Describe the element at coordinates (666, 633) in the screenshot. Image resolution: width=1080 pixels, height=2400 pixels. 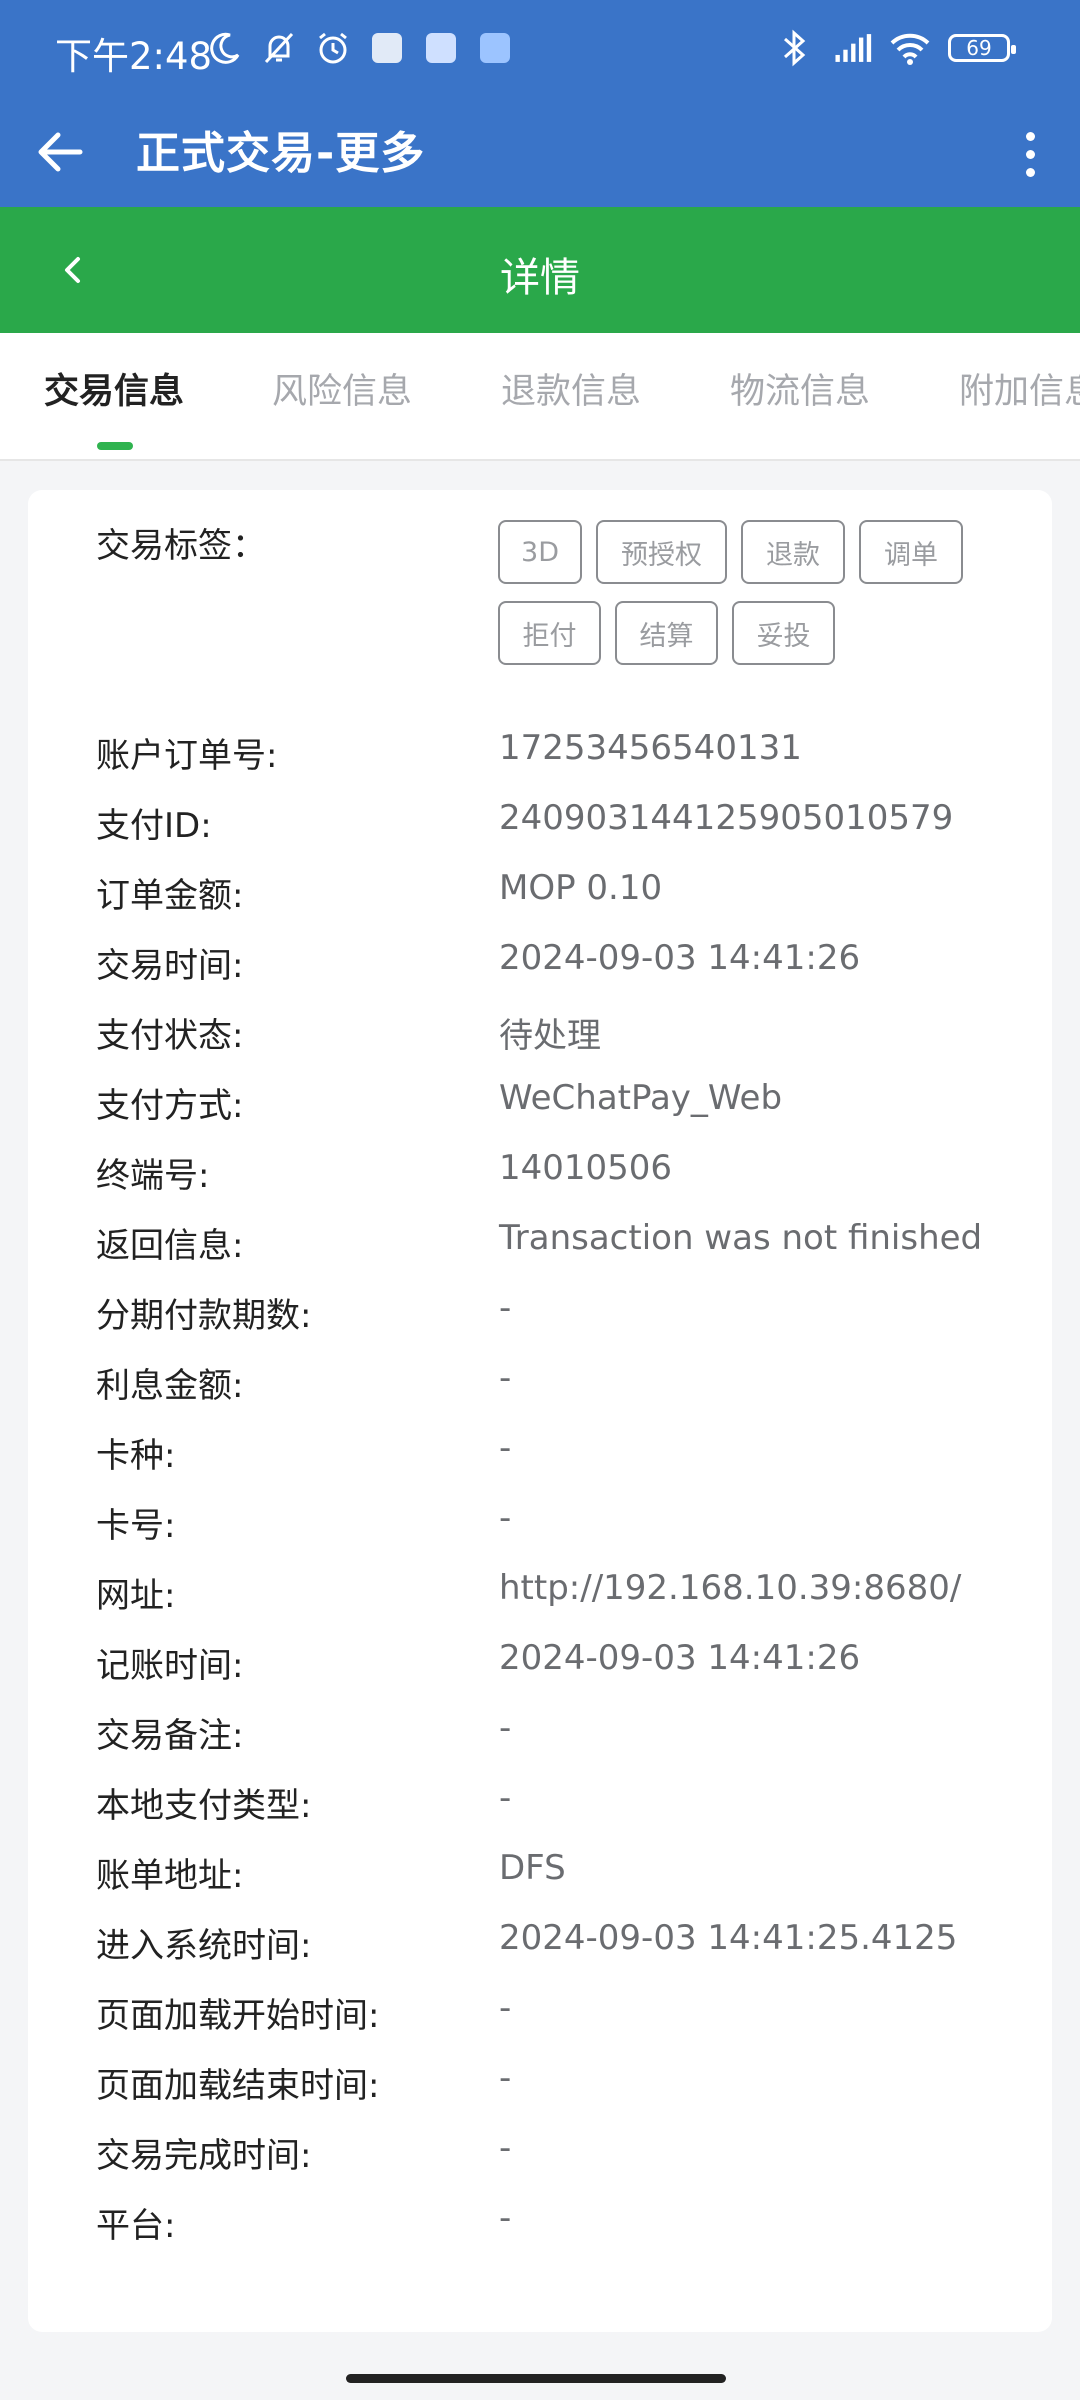
I see `tag-settlement: 结算` at that location.